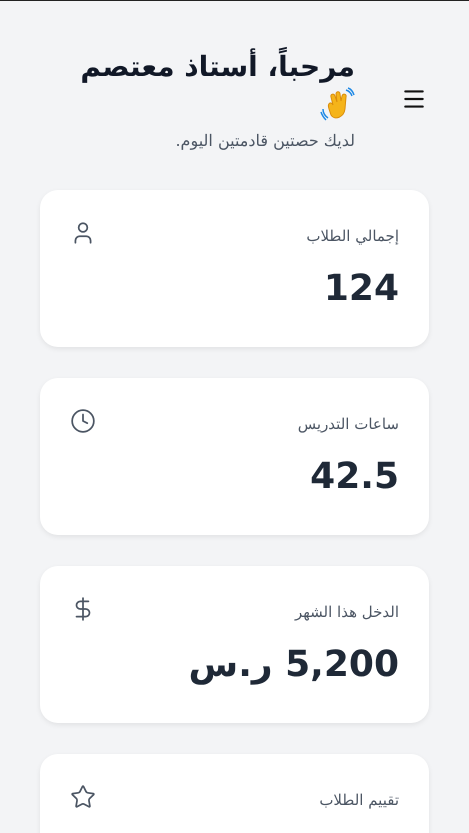  Describe the element at coordinates (359, 800) in the screenshot. I see `stat-label: تقييم الطلاب` at that location.